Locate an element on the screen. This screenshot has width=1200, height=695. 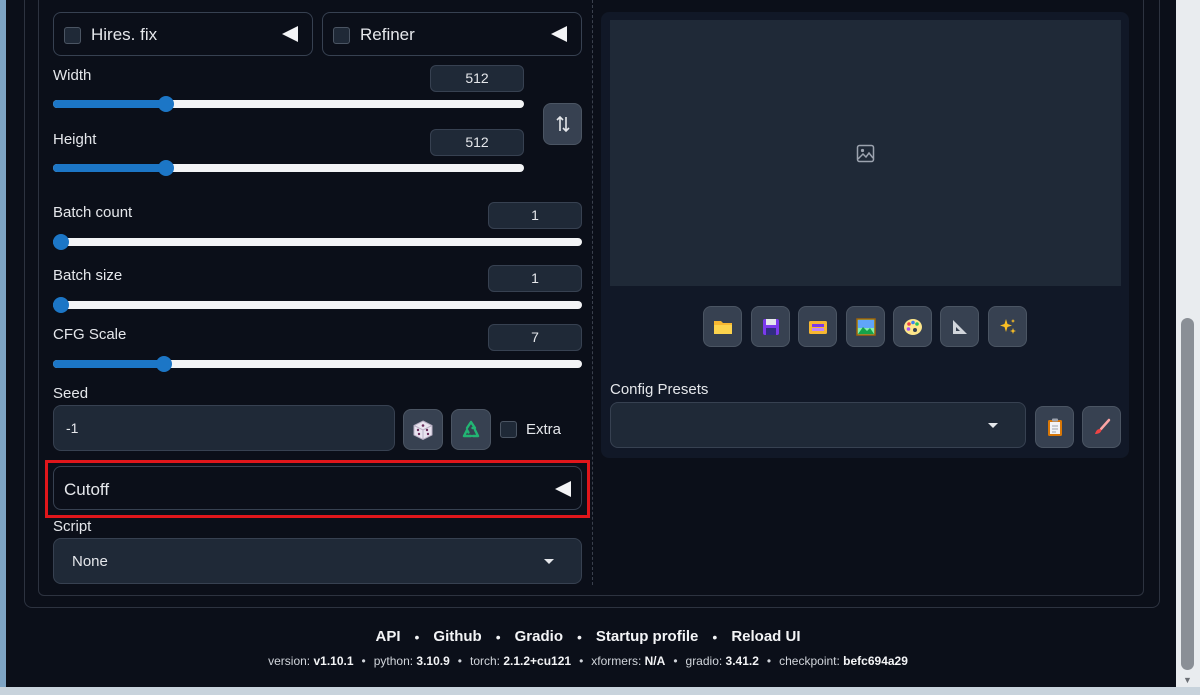
image-placeholder-icon is located at coordinates (865, 153).